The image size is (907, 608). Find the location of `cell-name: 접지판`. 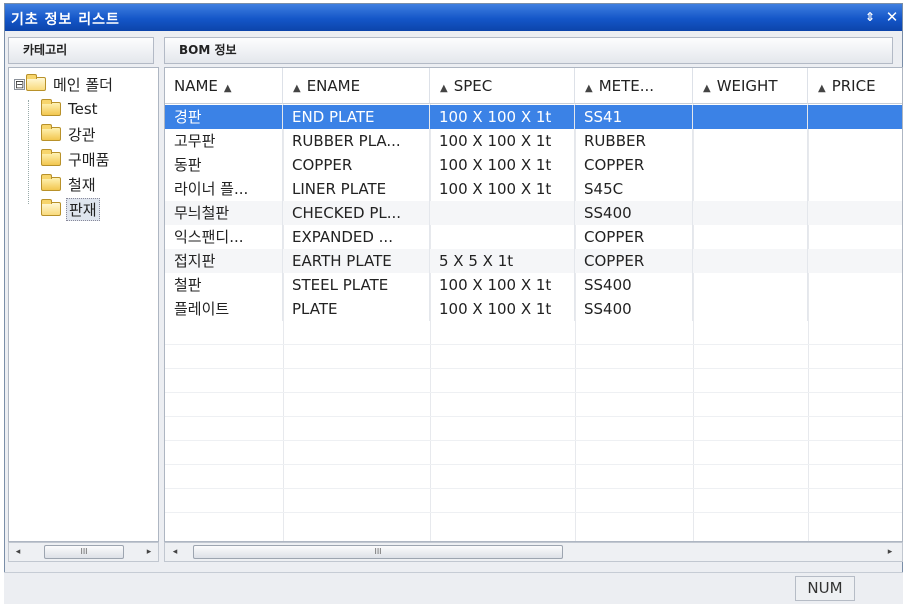

cell-name: 접지판 is located at coordinates (224, 261).